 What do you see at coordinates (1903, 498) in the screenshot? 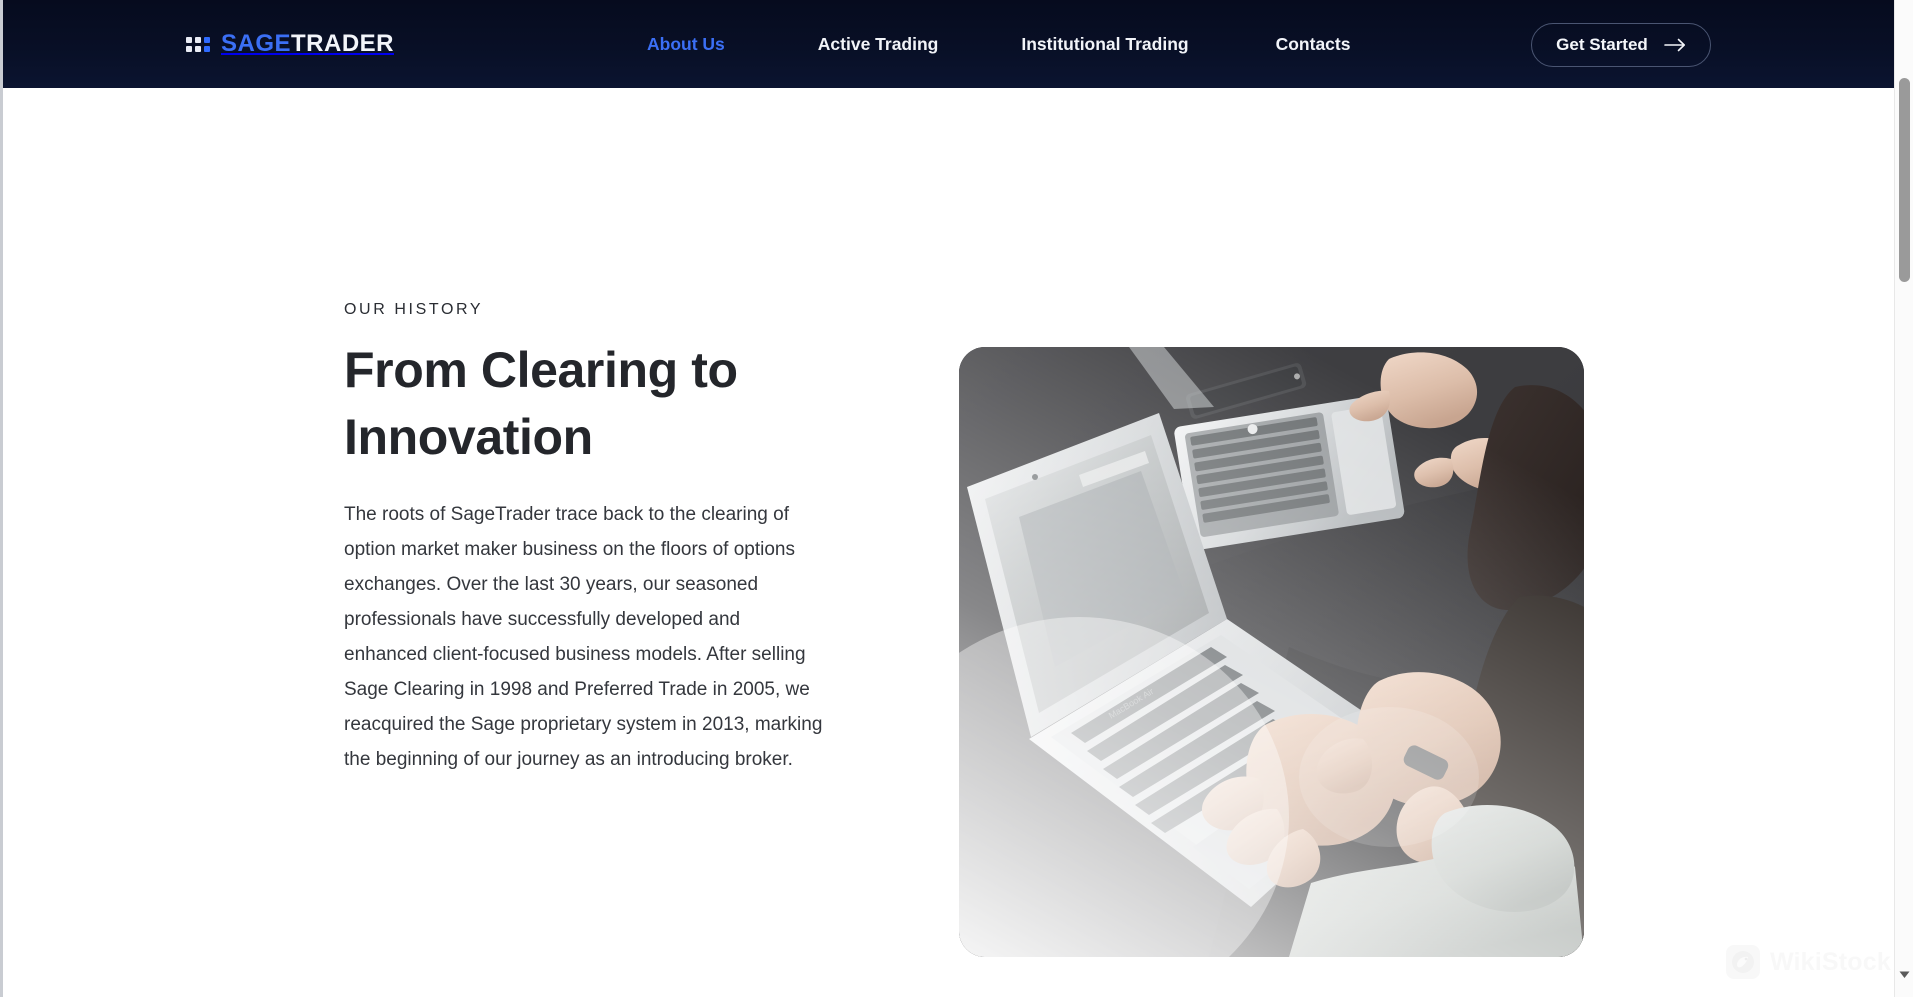
I see `vertical-scrollbar` at bounding box center [1903, 498].